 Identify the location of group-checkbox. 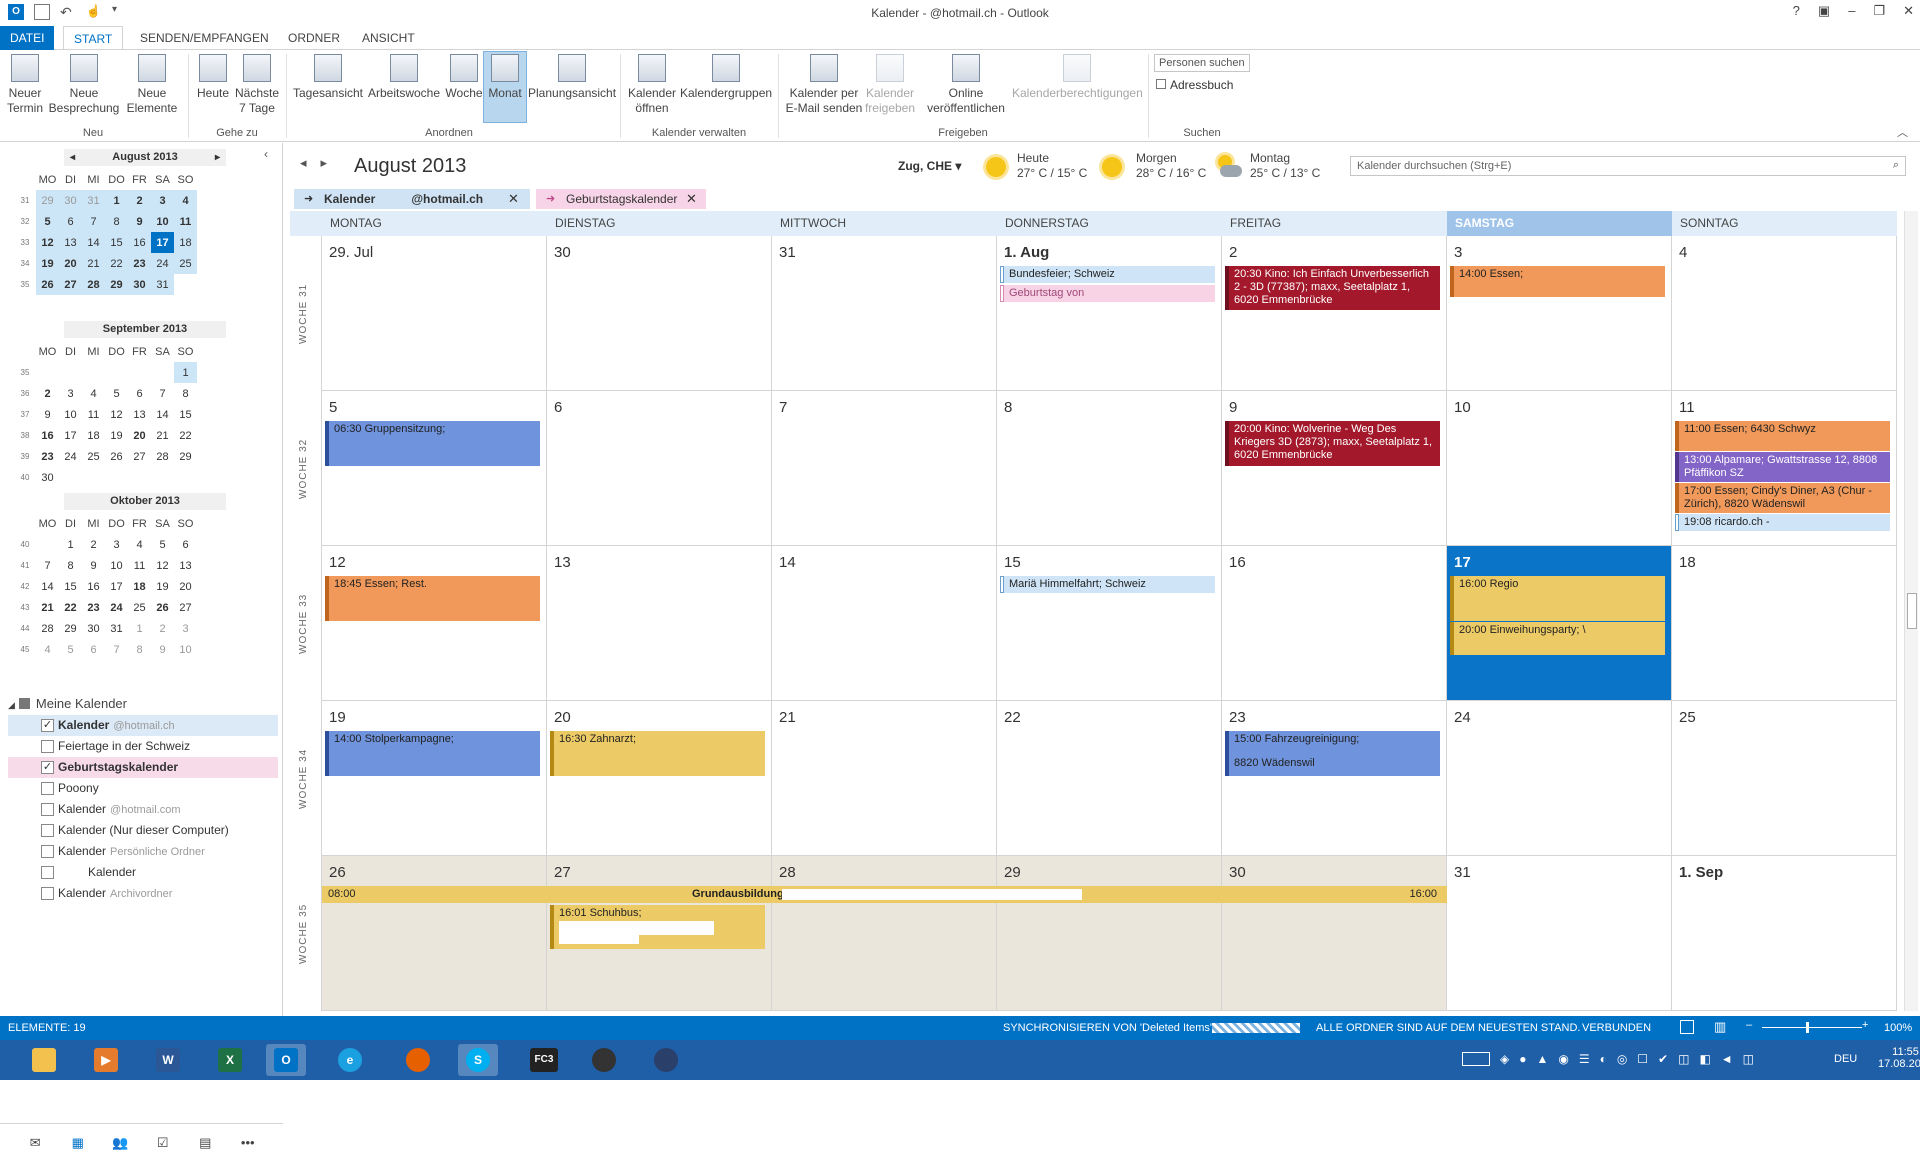
(24, 703).